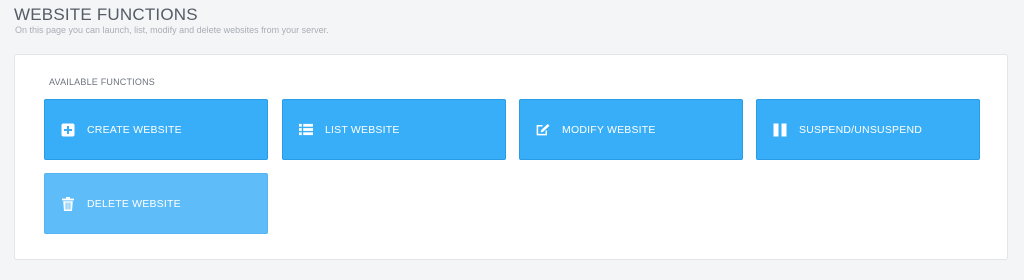 This screenshot has width=1024, height=280. I want to click on section-label: AVAILABLE FUNCTIONS, so click(102, 82).